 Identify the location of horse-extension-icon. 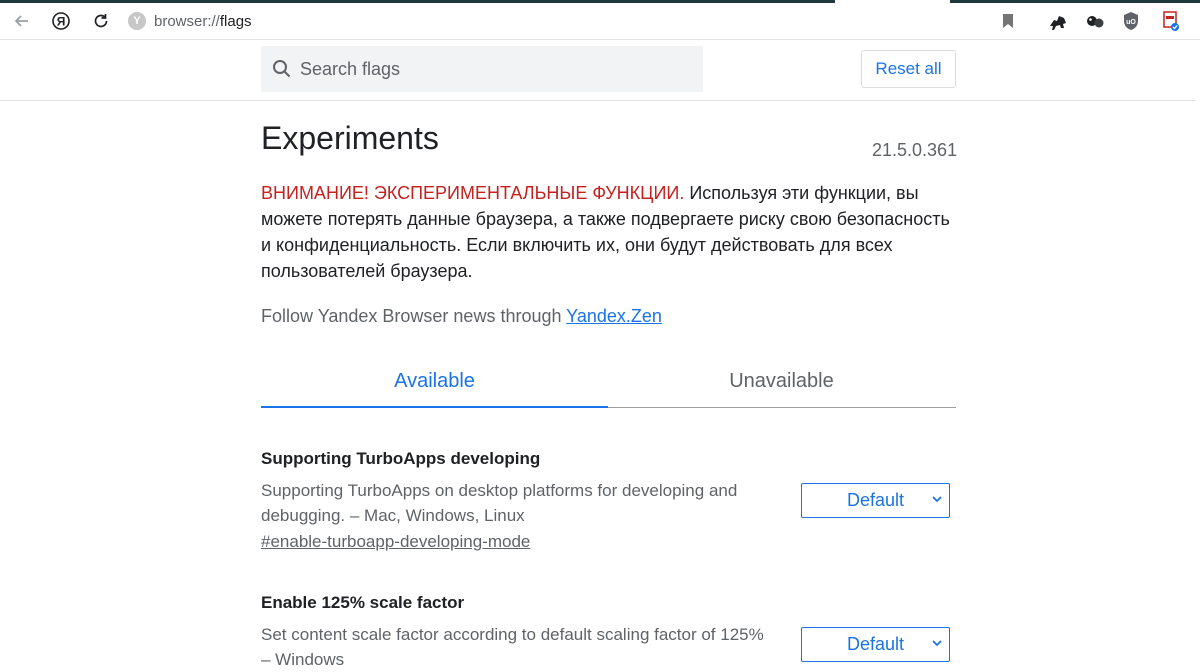
(1058, 23).